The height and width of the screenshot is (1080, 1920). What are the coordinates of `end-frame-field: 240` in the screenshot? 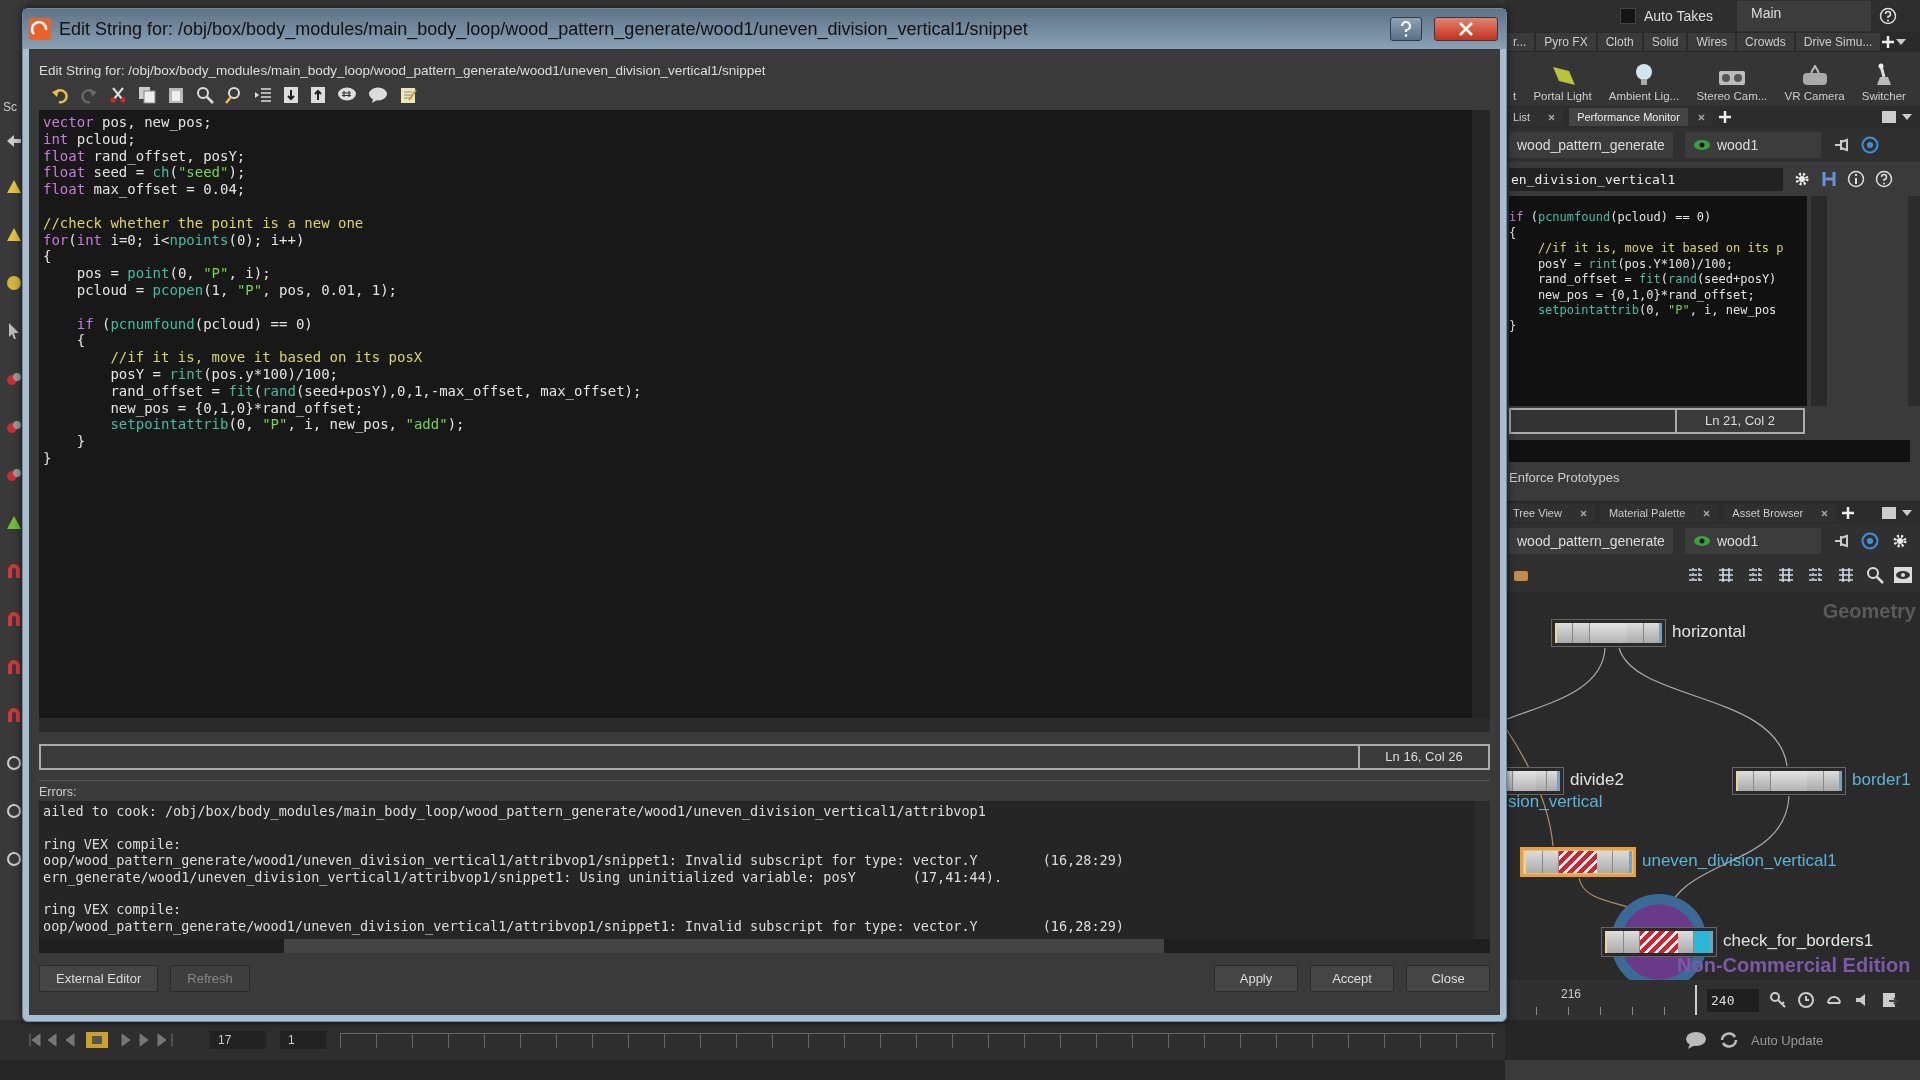 It's located at (1733, 1000).